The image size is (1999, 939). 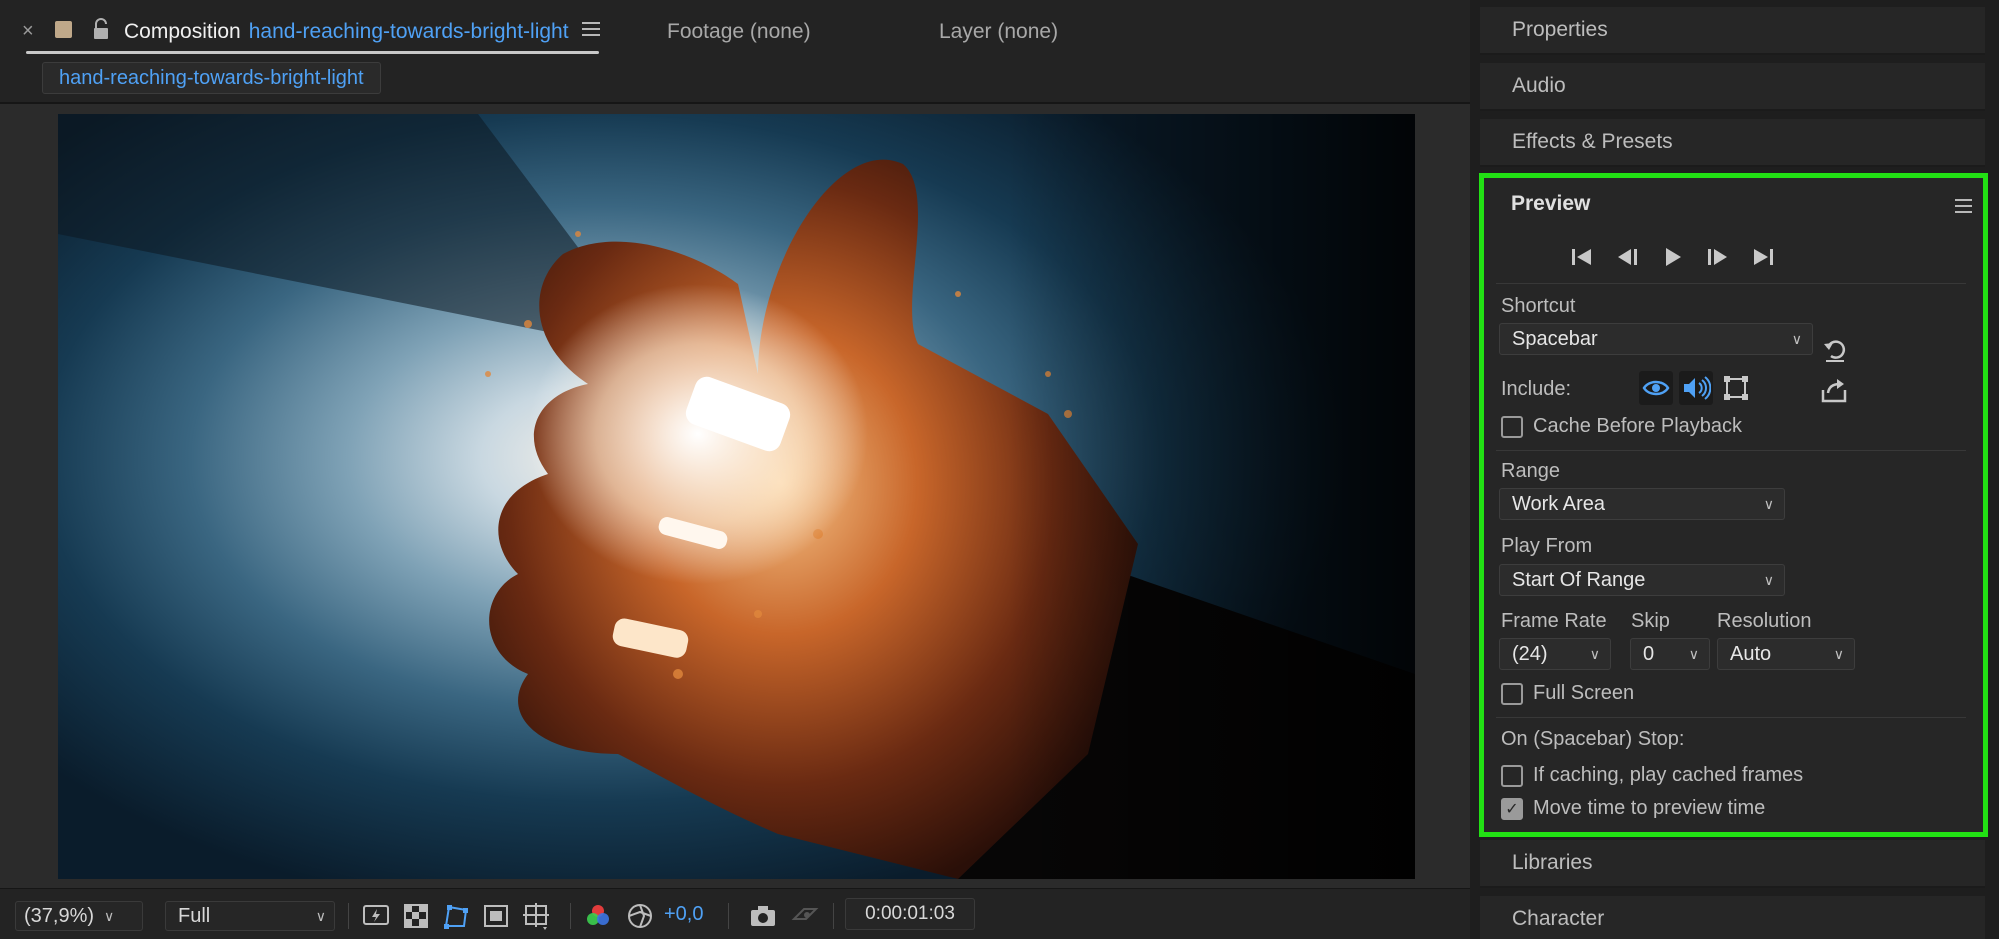 What do you see at coordinates (1550, 204) in the screenshot?
I see `preview-panel-title: Preview` at bounding box center [1550, 204].